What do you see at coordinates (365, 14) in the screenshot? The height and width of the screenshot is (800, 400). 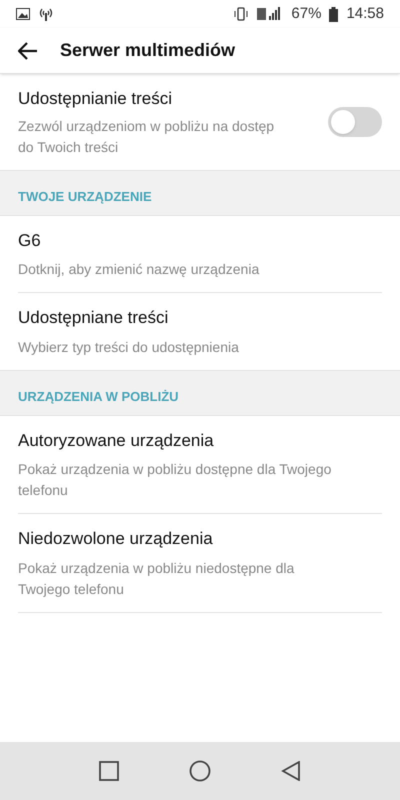 I see `clock: 14:58` at bounding box center [365, 14].